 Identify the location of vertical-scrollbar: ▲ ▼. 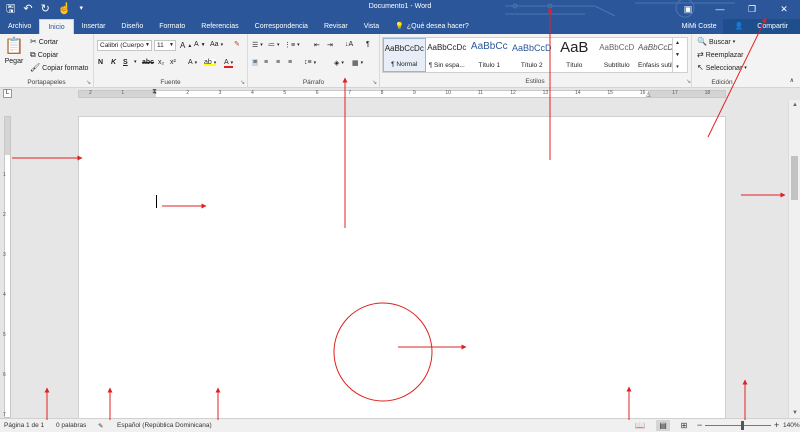
(794, 259).